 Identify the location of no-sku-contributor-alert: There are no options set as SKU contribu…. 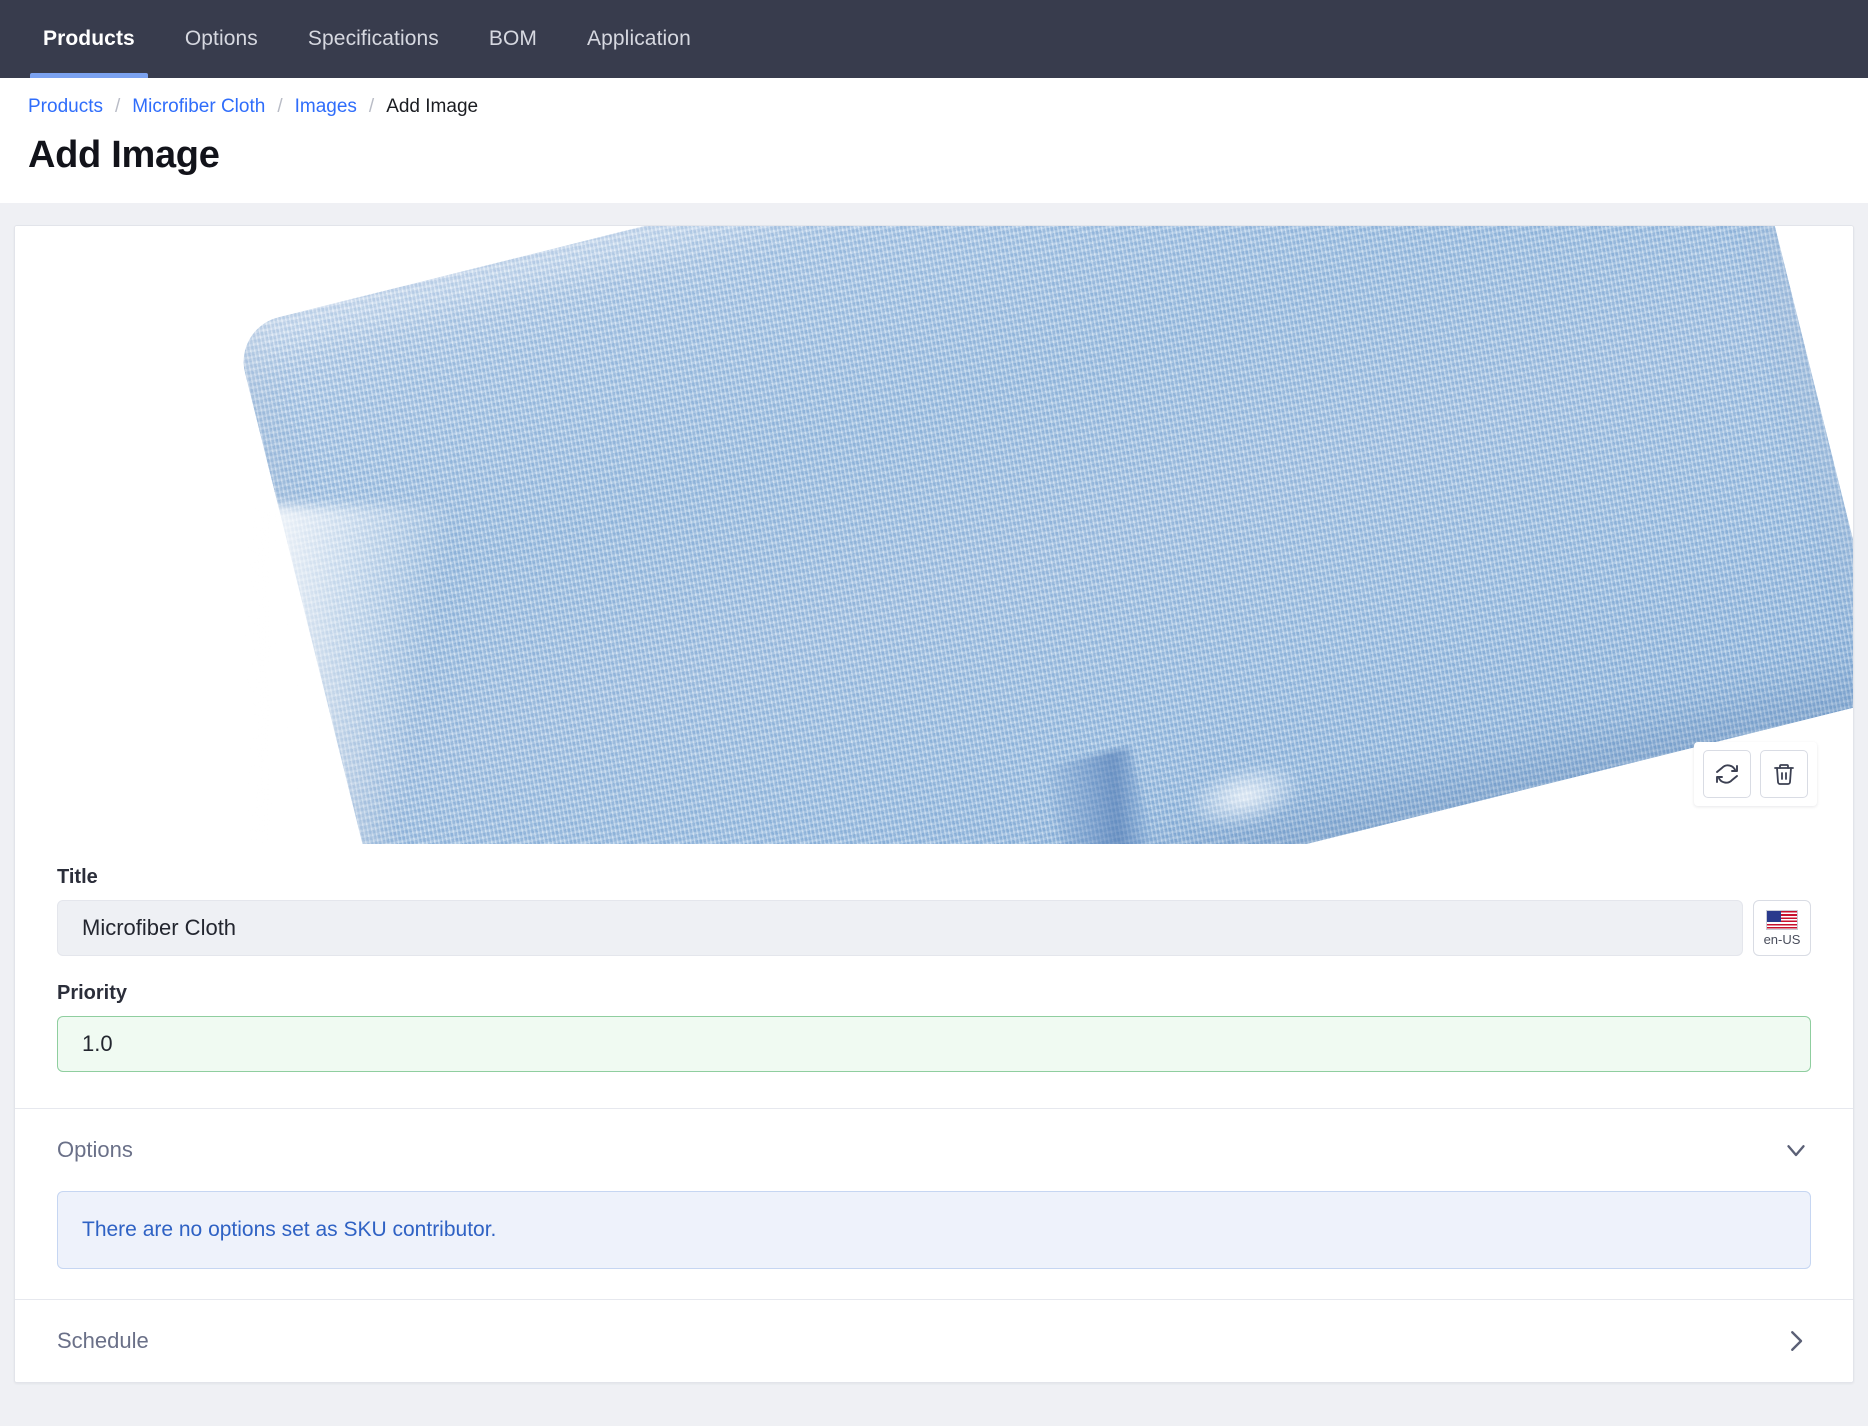
(934, 1230).